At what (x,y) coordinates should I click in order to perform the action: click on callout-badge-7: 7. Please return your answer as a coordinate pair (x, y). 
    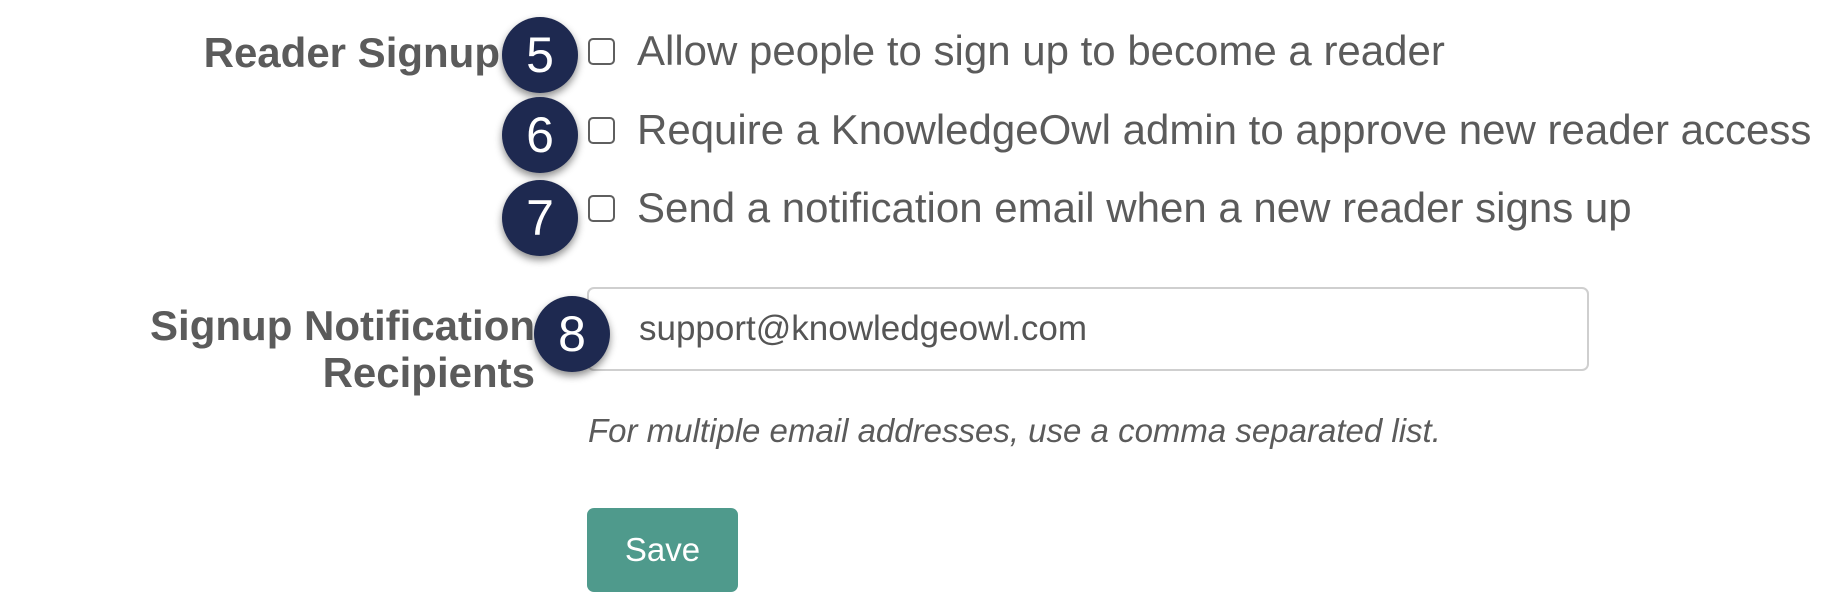
    Looking at the image, I should click on (540, 218).